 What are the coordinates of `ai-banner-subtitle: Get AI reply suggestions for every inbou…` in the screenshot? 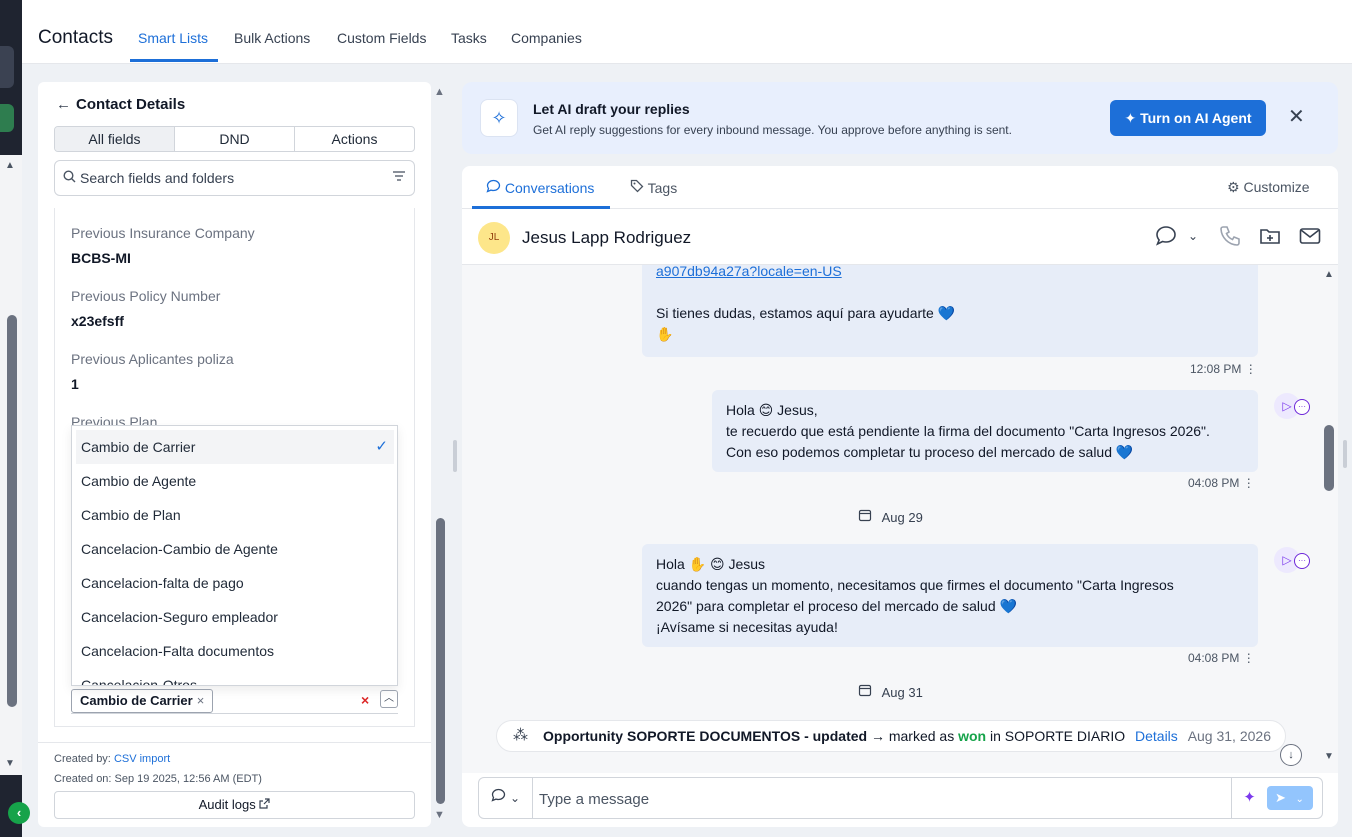 It's located at (772, 130).